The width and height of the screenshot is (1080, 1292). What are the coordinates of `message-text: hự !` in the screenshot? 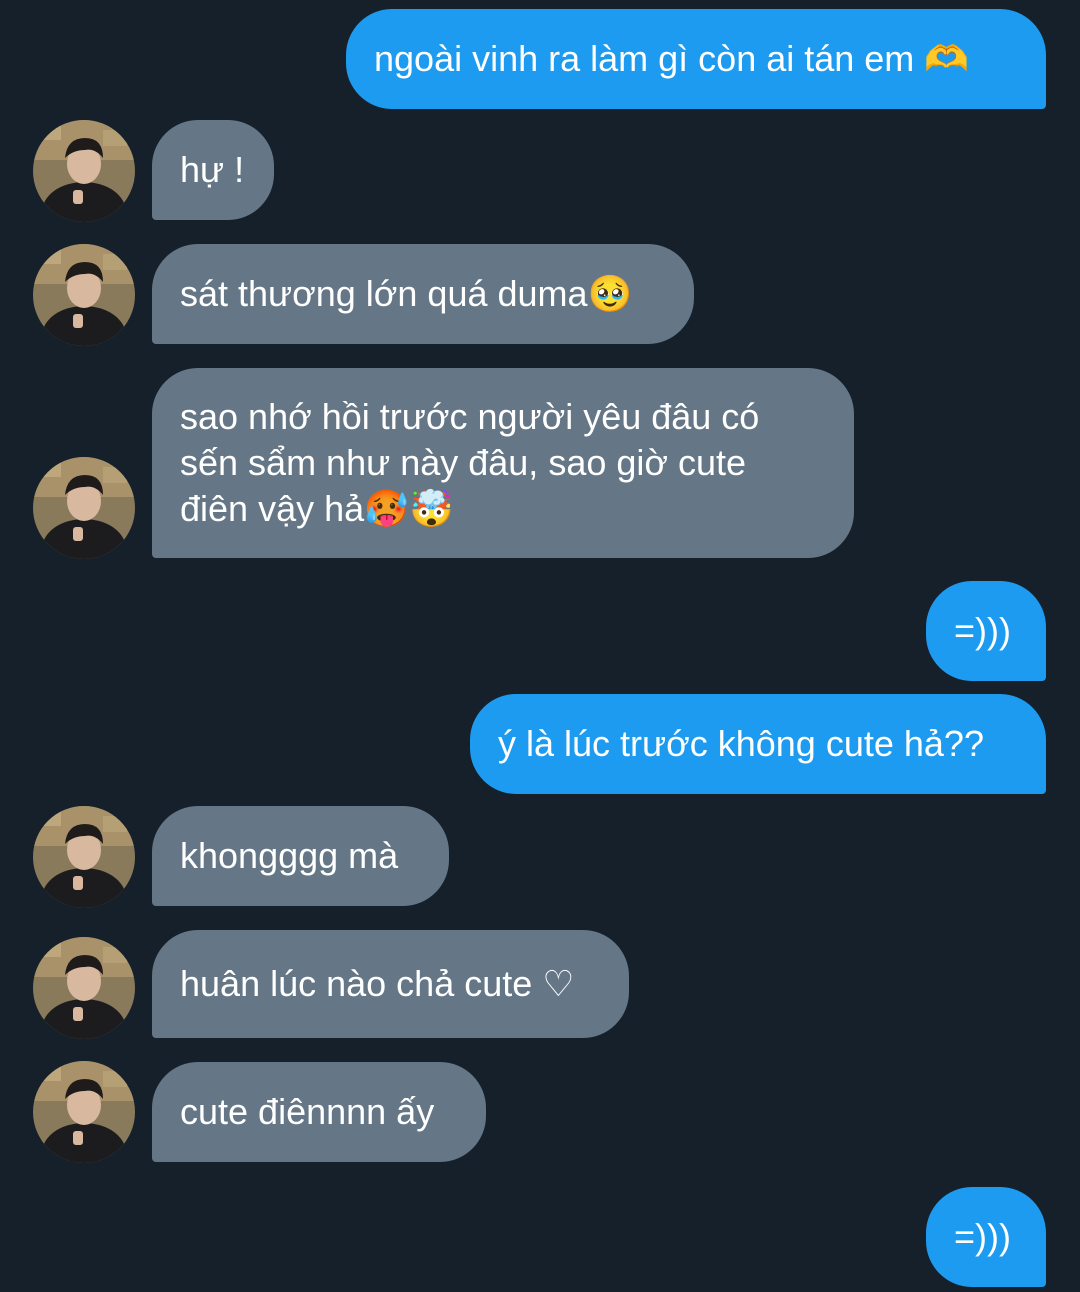 It's located at (212, 169).